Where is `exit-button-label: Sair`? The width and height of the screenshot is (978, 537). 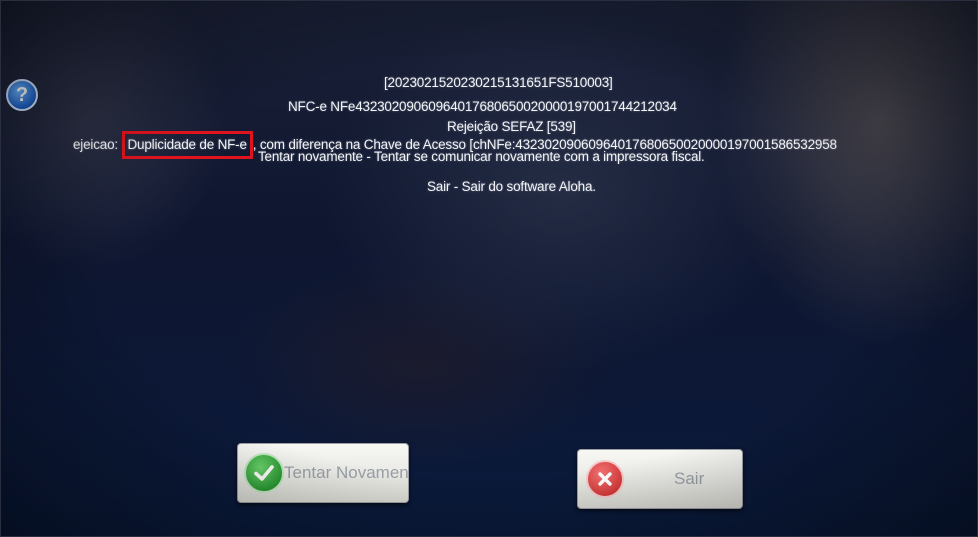
exit-button-label: Sair is located at coordinates (689, 478).